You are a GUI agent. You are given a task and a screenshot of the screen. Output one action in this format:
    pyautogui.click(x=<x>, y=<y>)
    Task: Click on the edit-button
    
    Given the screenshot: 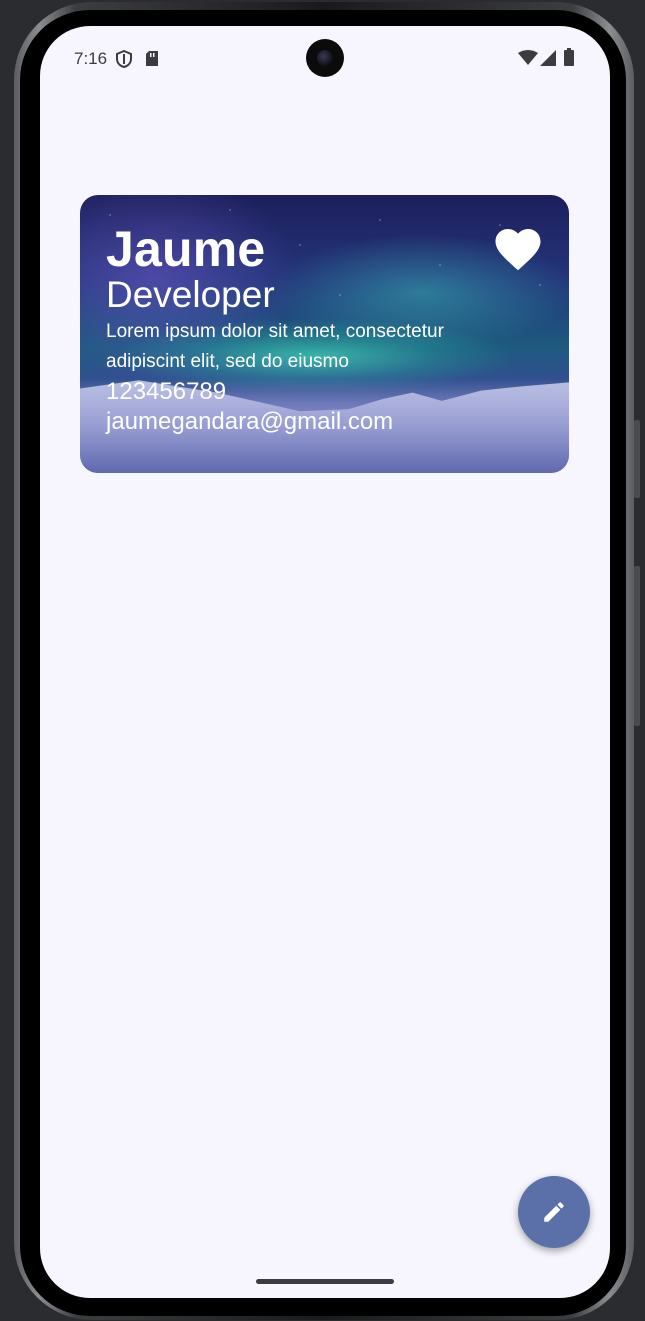 What is the action you would take?
    pyautogui.click(x=554, y=1212)
    